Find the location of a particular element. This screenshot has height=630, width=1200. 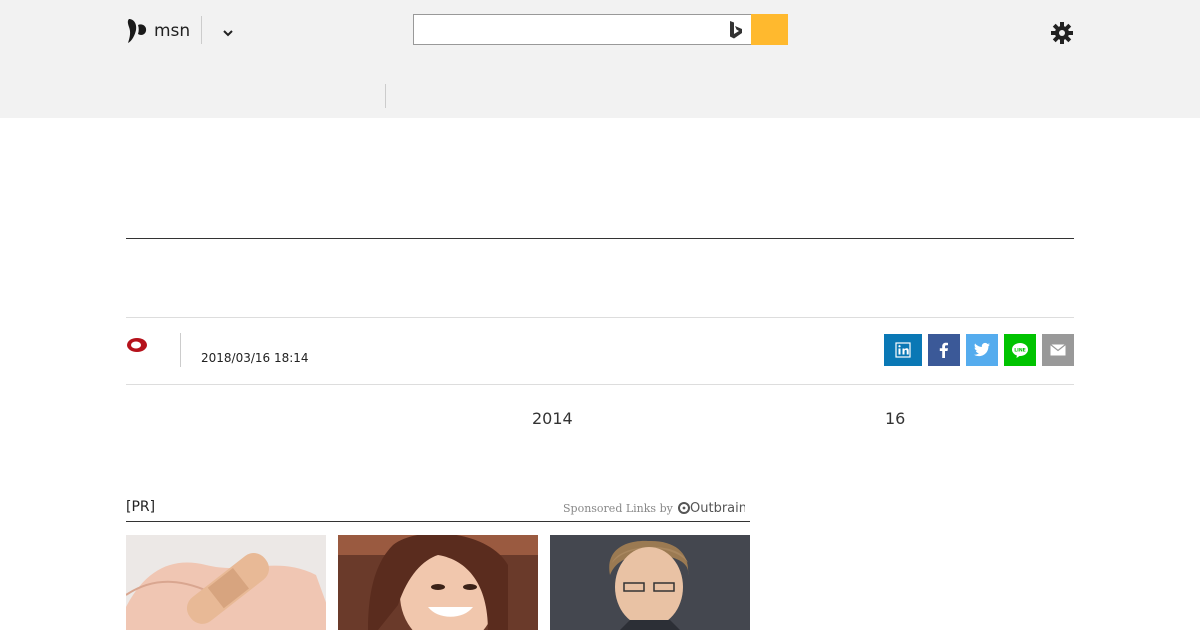

line-icon: LINE is located at coordinates (1020, 350).